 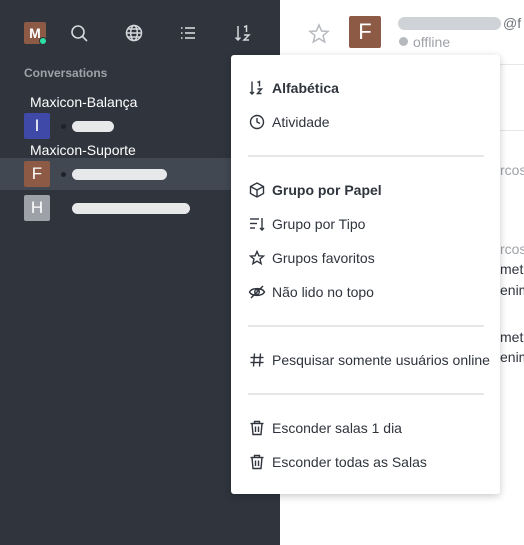 What do you see at coordinates (323, 292) in the screenshot?
I see `menu-item-label: Não lido no topo` at bounding box center [323, 292].